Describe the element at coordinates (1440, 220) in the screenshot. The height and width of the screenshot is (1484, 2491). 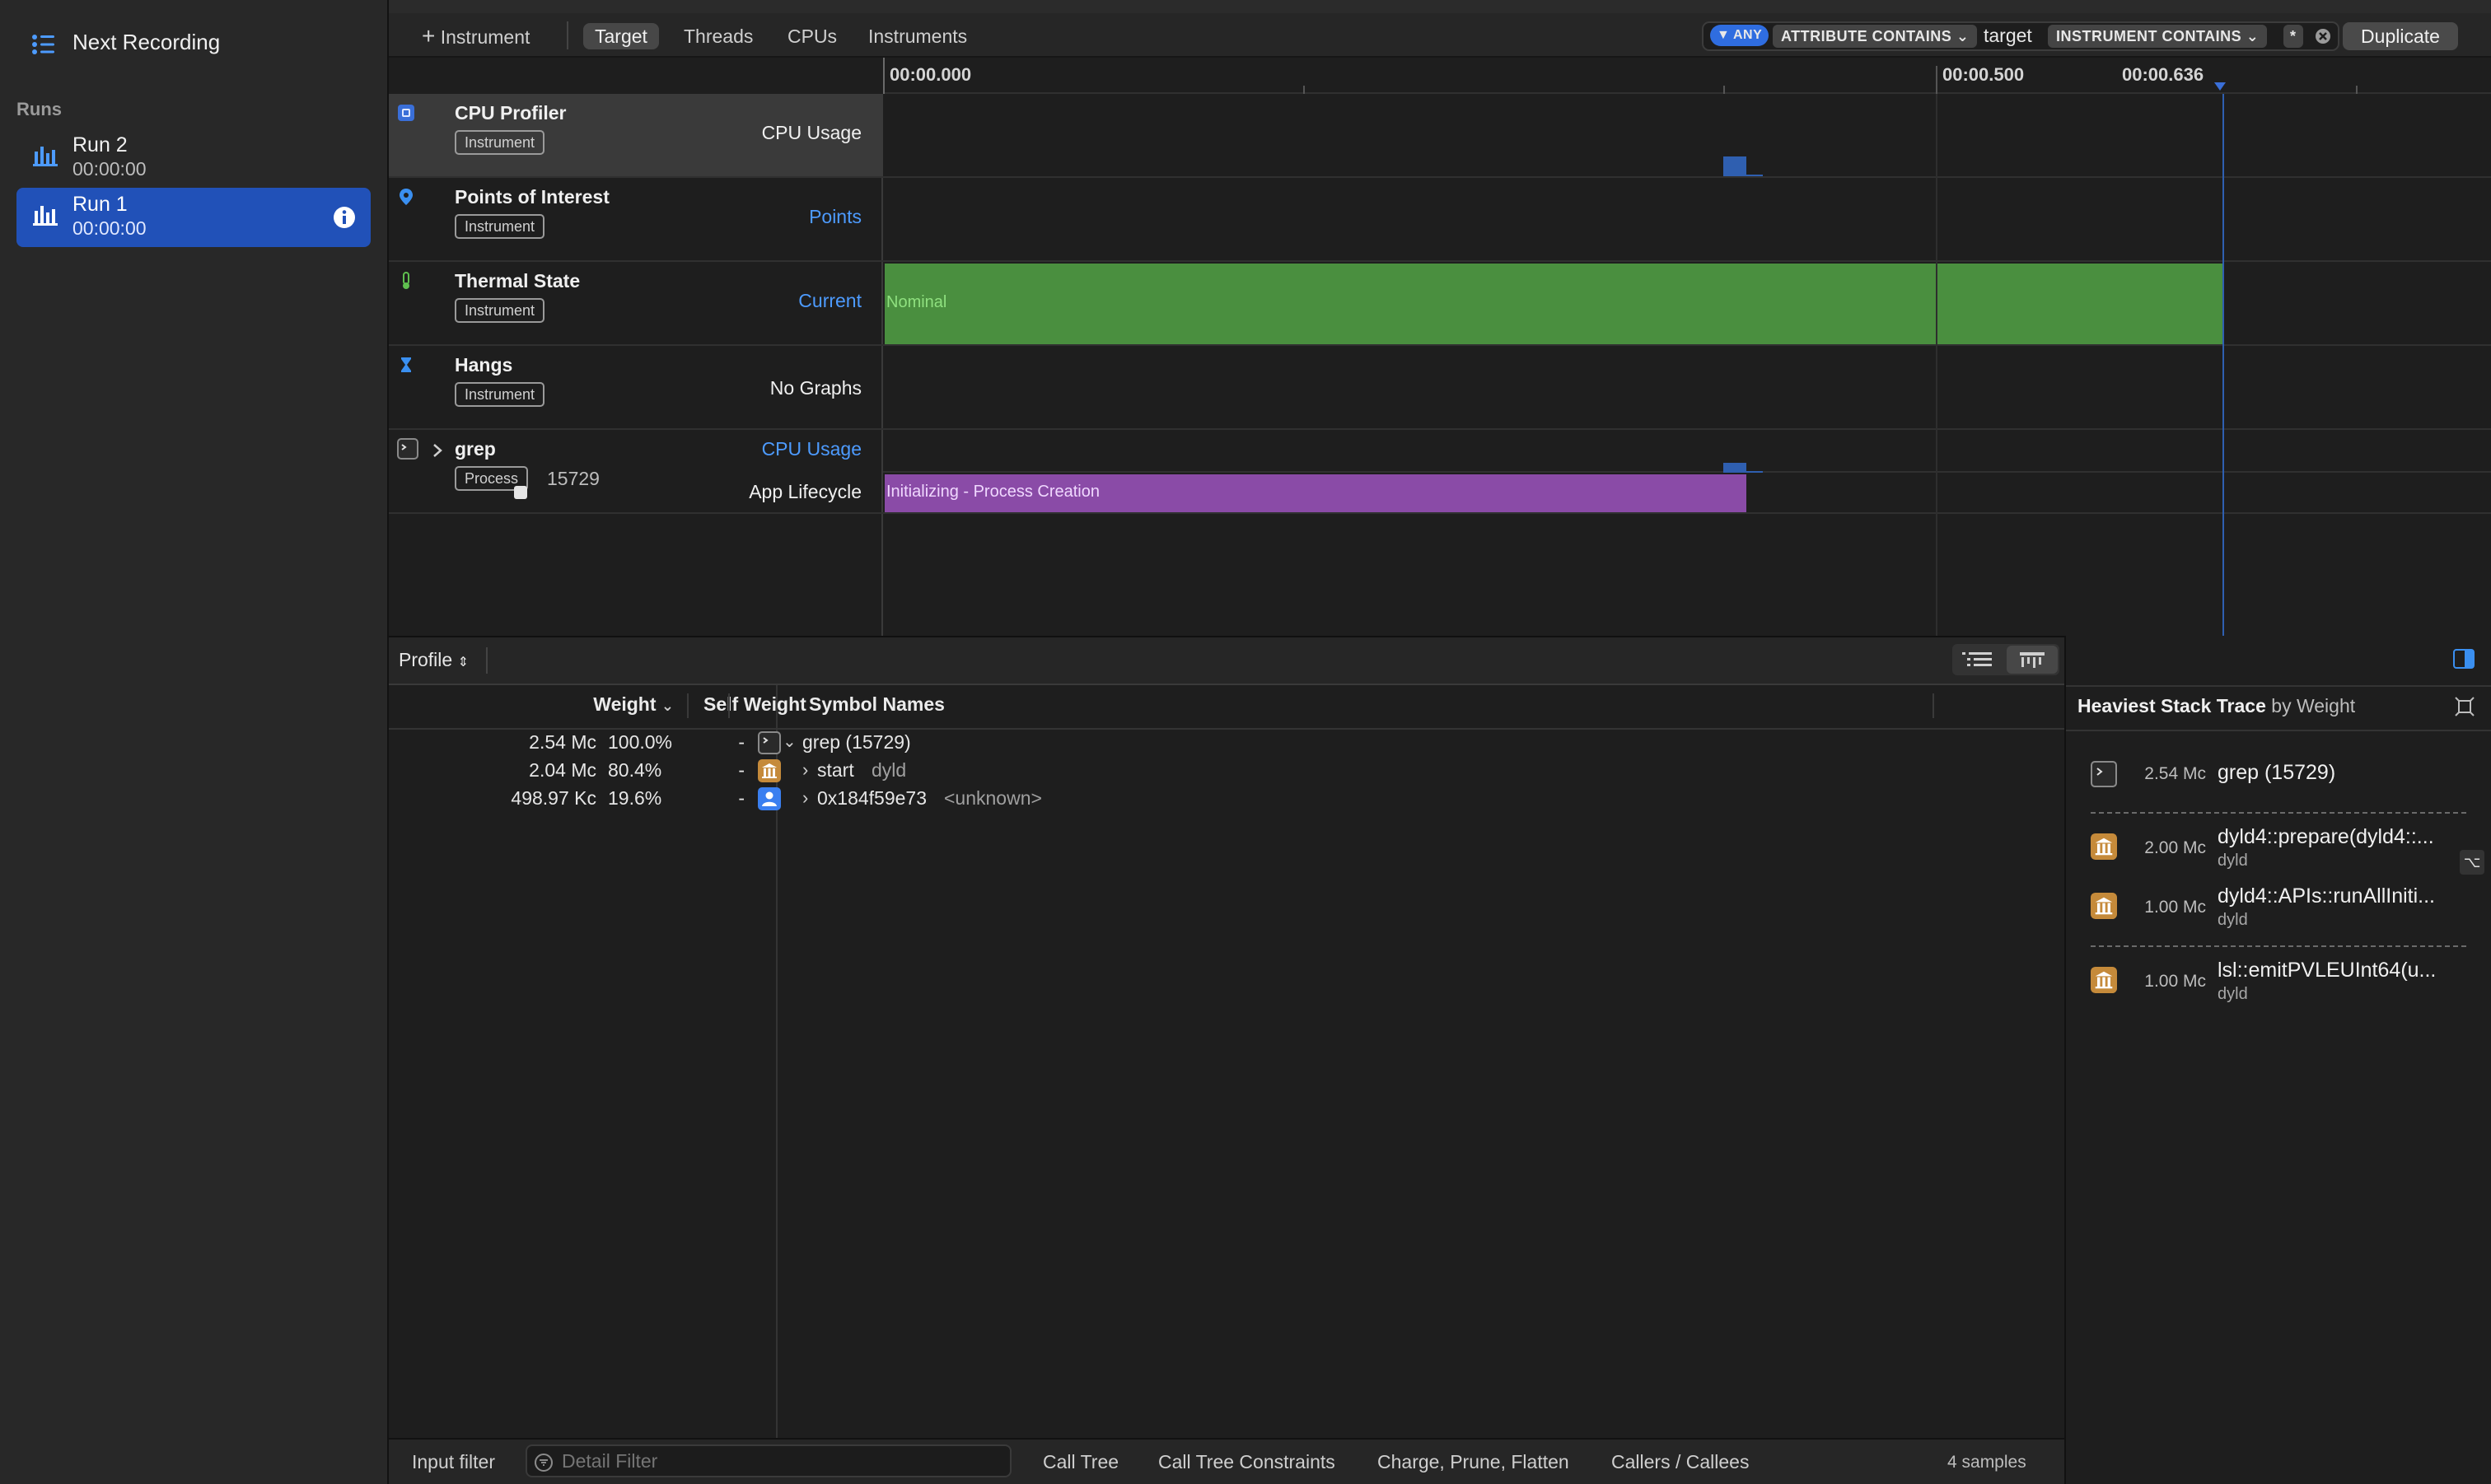
I see `track-points-of-interest: Points of Interest Instrument Points` at that location.